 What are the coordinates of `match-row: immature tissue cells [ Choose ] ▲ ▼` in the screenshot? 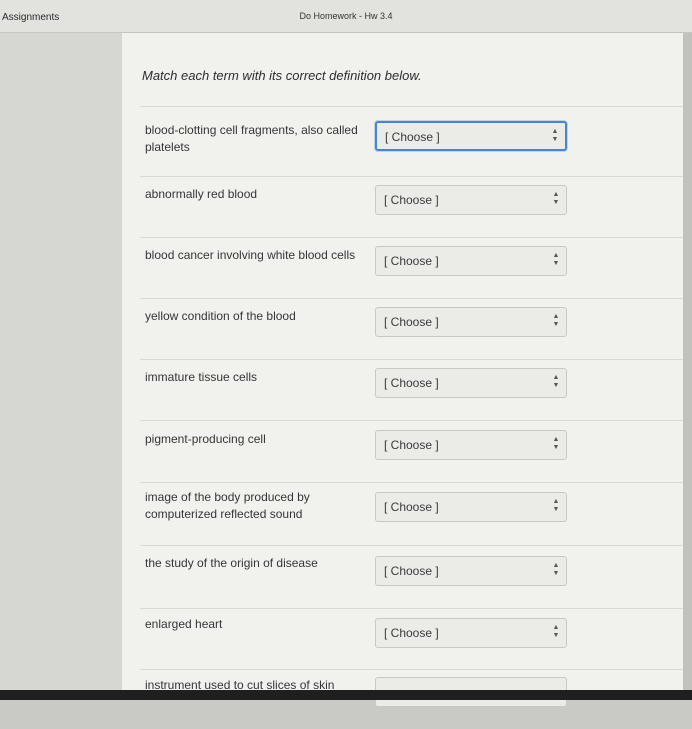 It's located at (416, 389).